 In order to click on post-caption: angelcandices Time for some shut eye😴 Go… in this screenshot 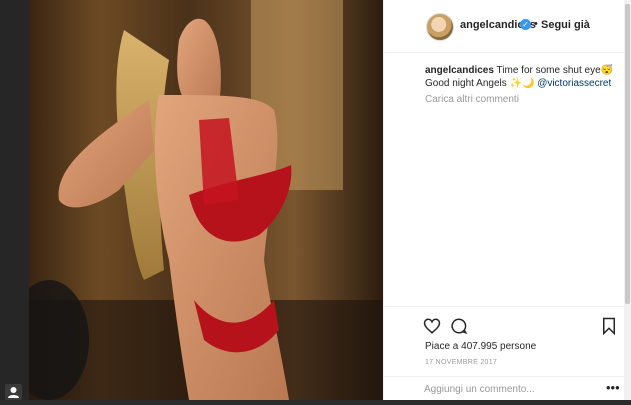, I will do `click(520, 77)`.